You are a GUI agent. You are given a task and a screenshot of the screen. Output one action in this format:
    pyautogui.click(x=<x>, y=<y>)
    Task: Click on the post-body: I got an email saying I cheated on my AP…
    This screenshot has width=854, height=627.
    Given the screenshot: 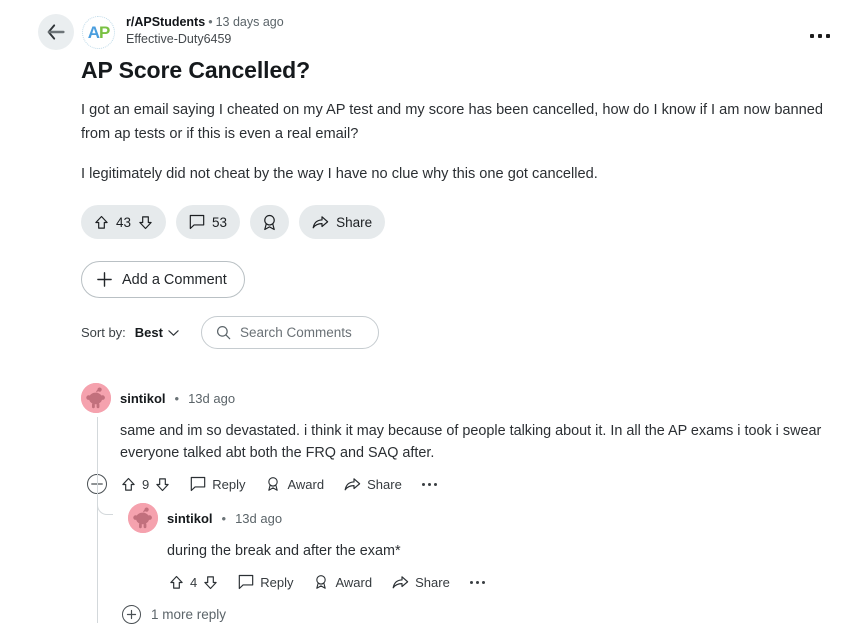 What is the action you would take?
    pyautogui.click(x=453, y=142)
    